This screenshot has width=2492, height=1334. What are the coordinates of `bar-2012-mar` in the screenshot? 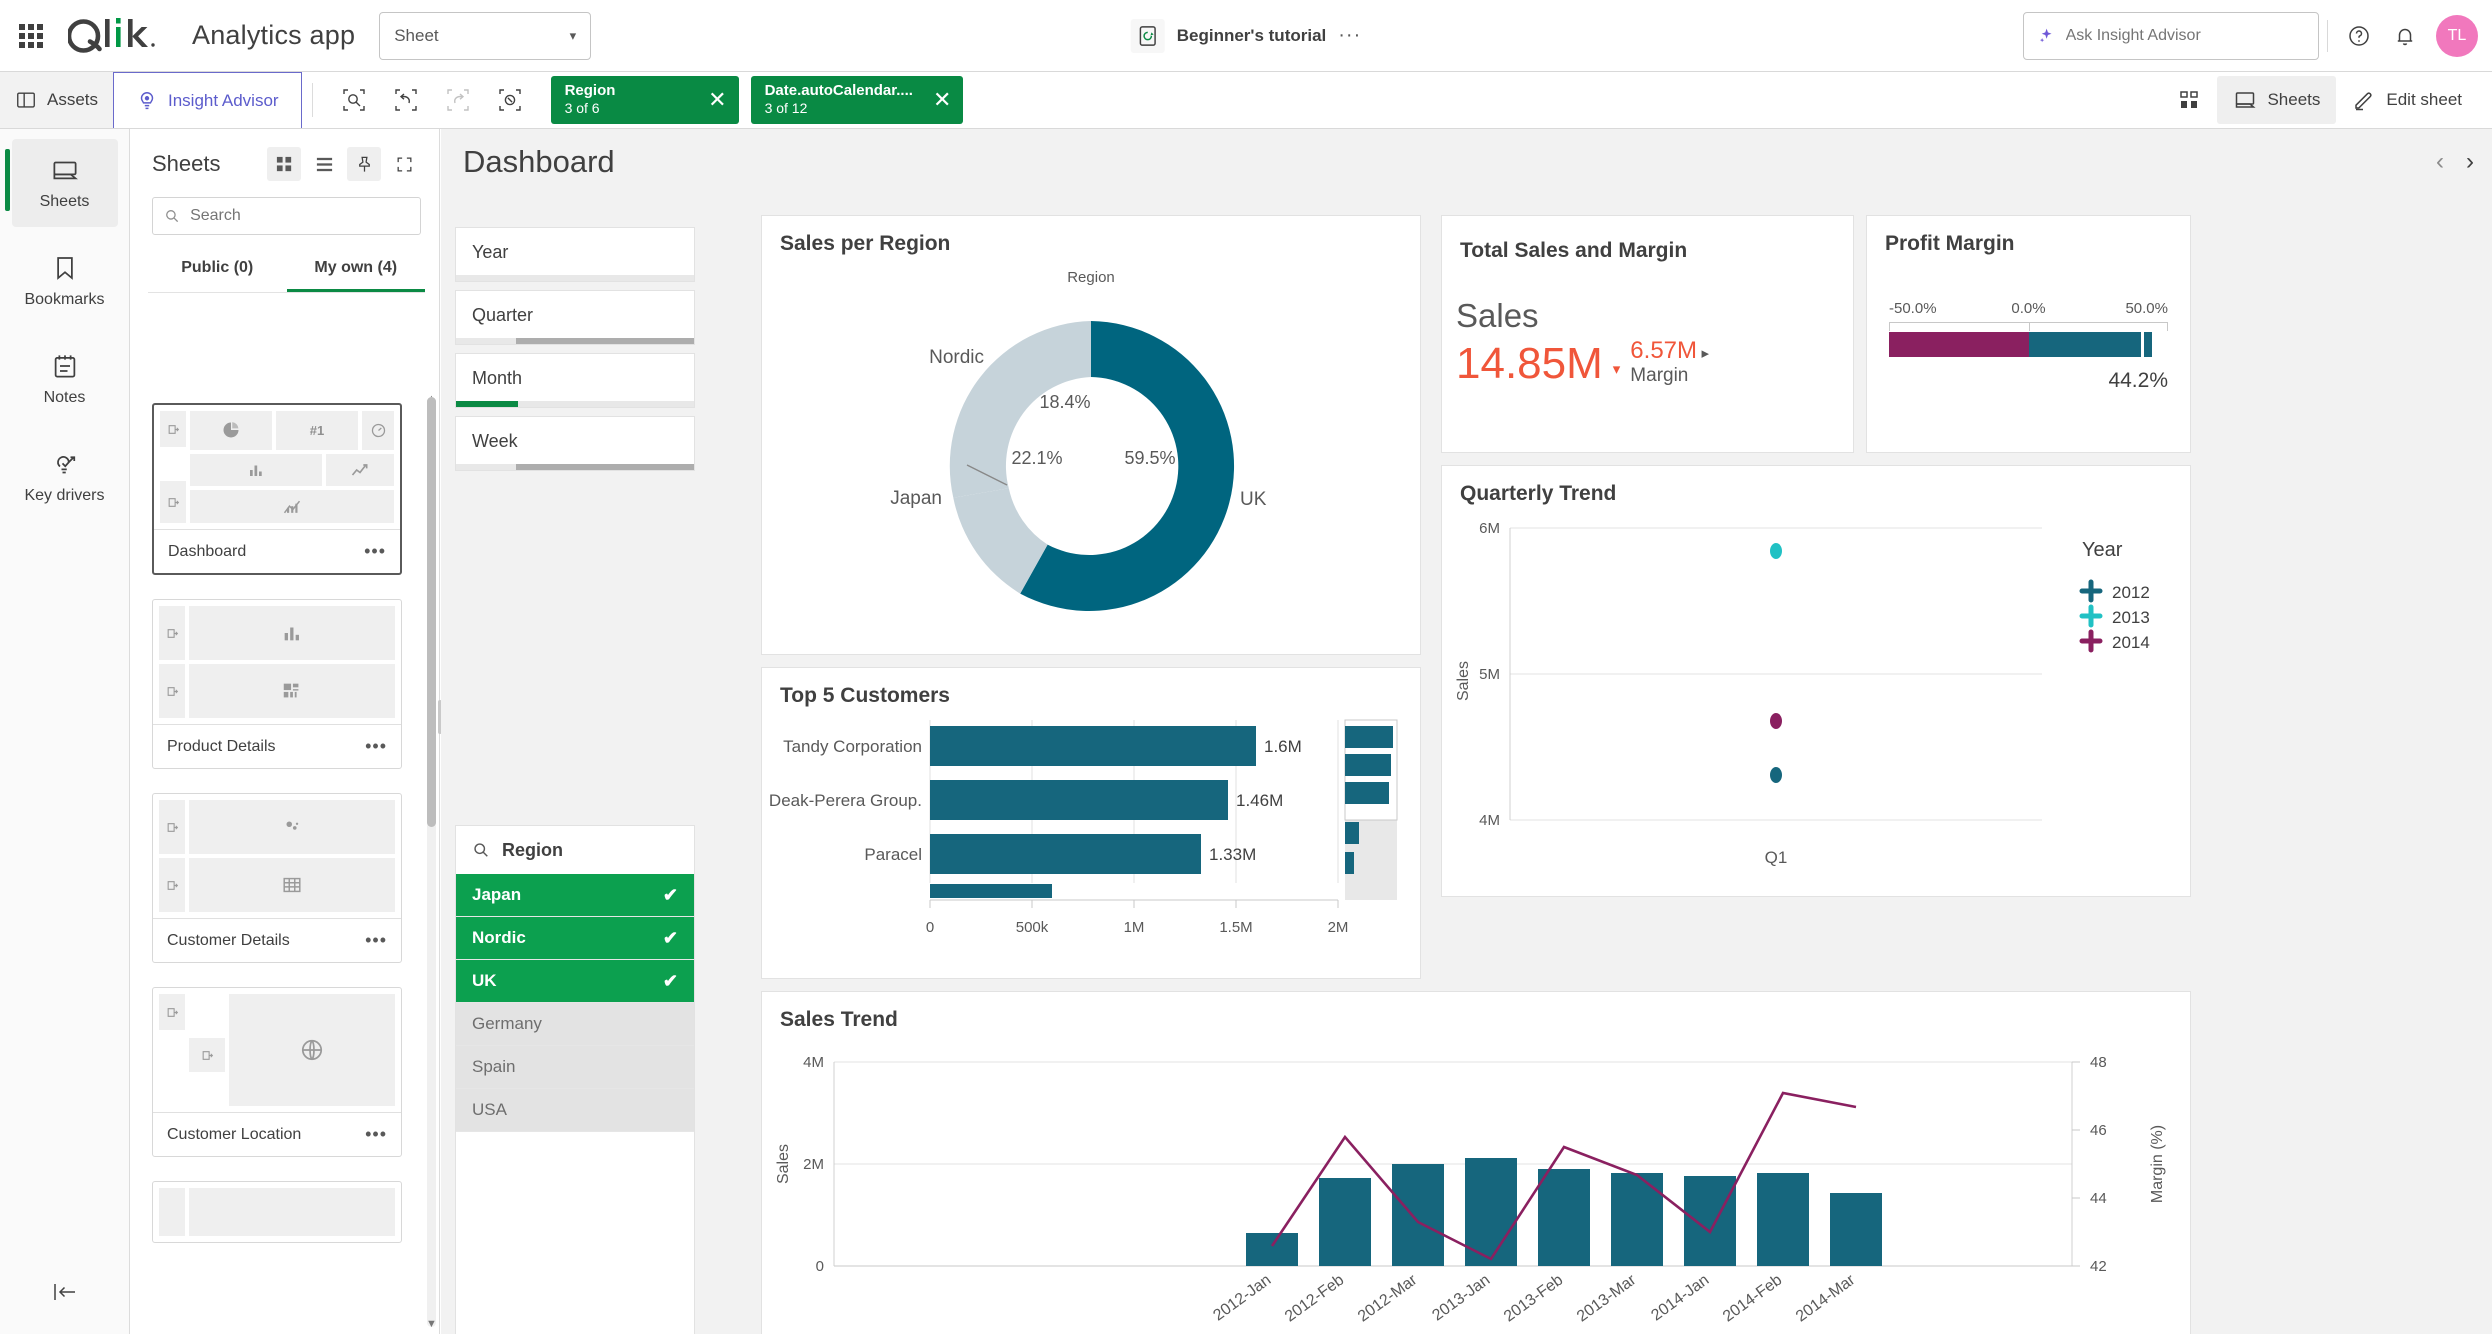 It's located at (1418, 1215).